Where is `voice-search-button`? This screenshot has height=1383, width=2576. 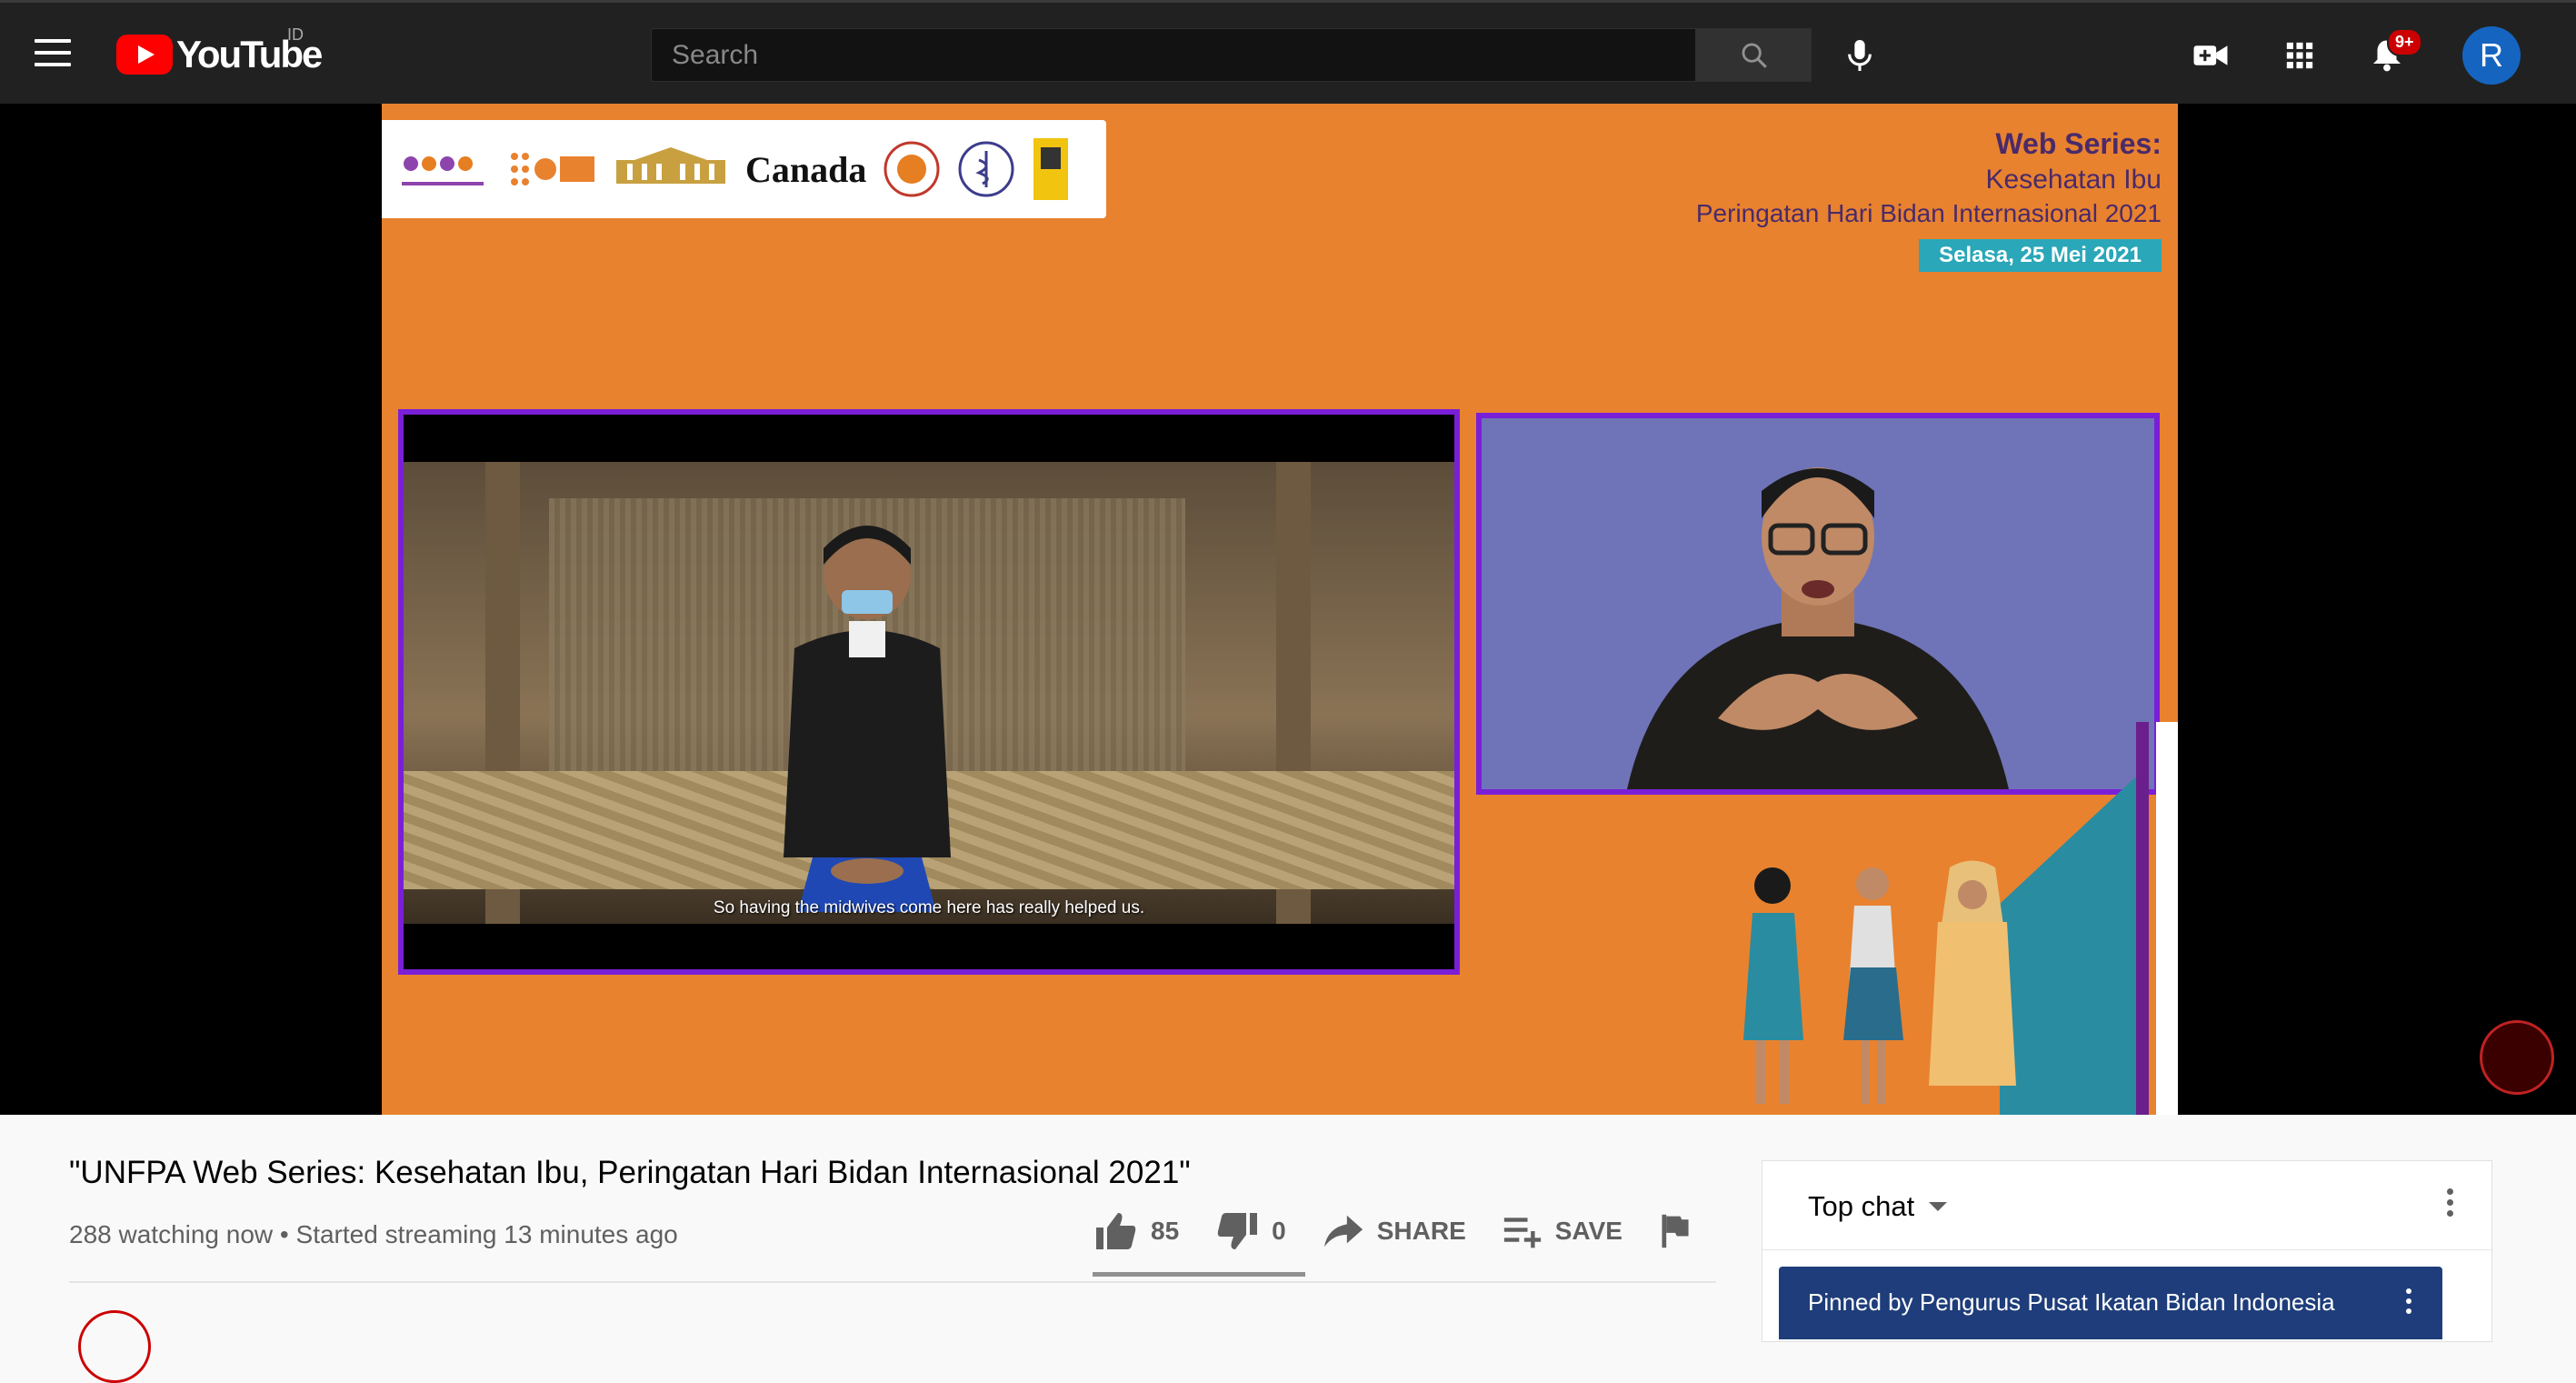
voice-search-button is located at coordinates (1859, 55).